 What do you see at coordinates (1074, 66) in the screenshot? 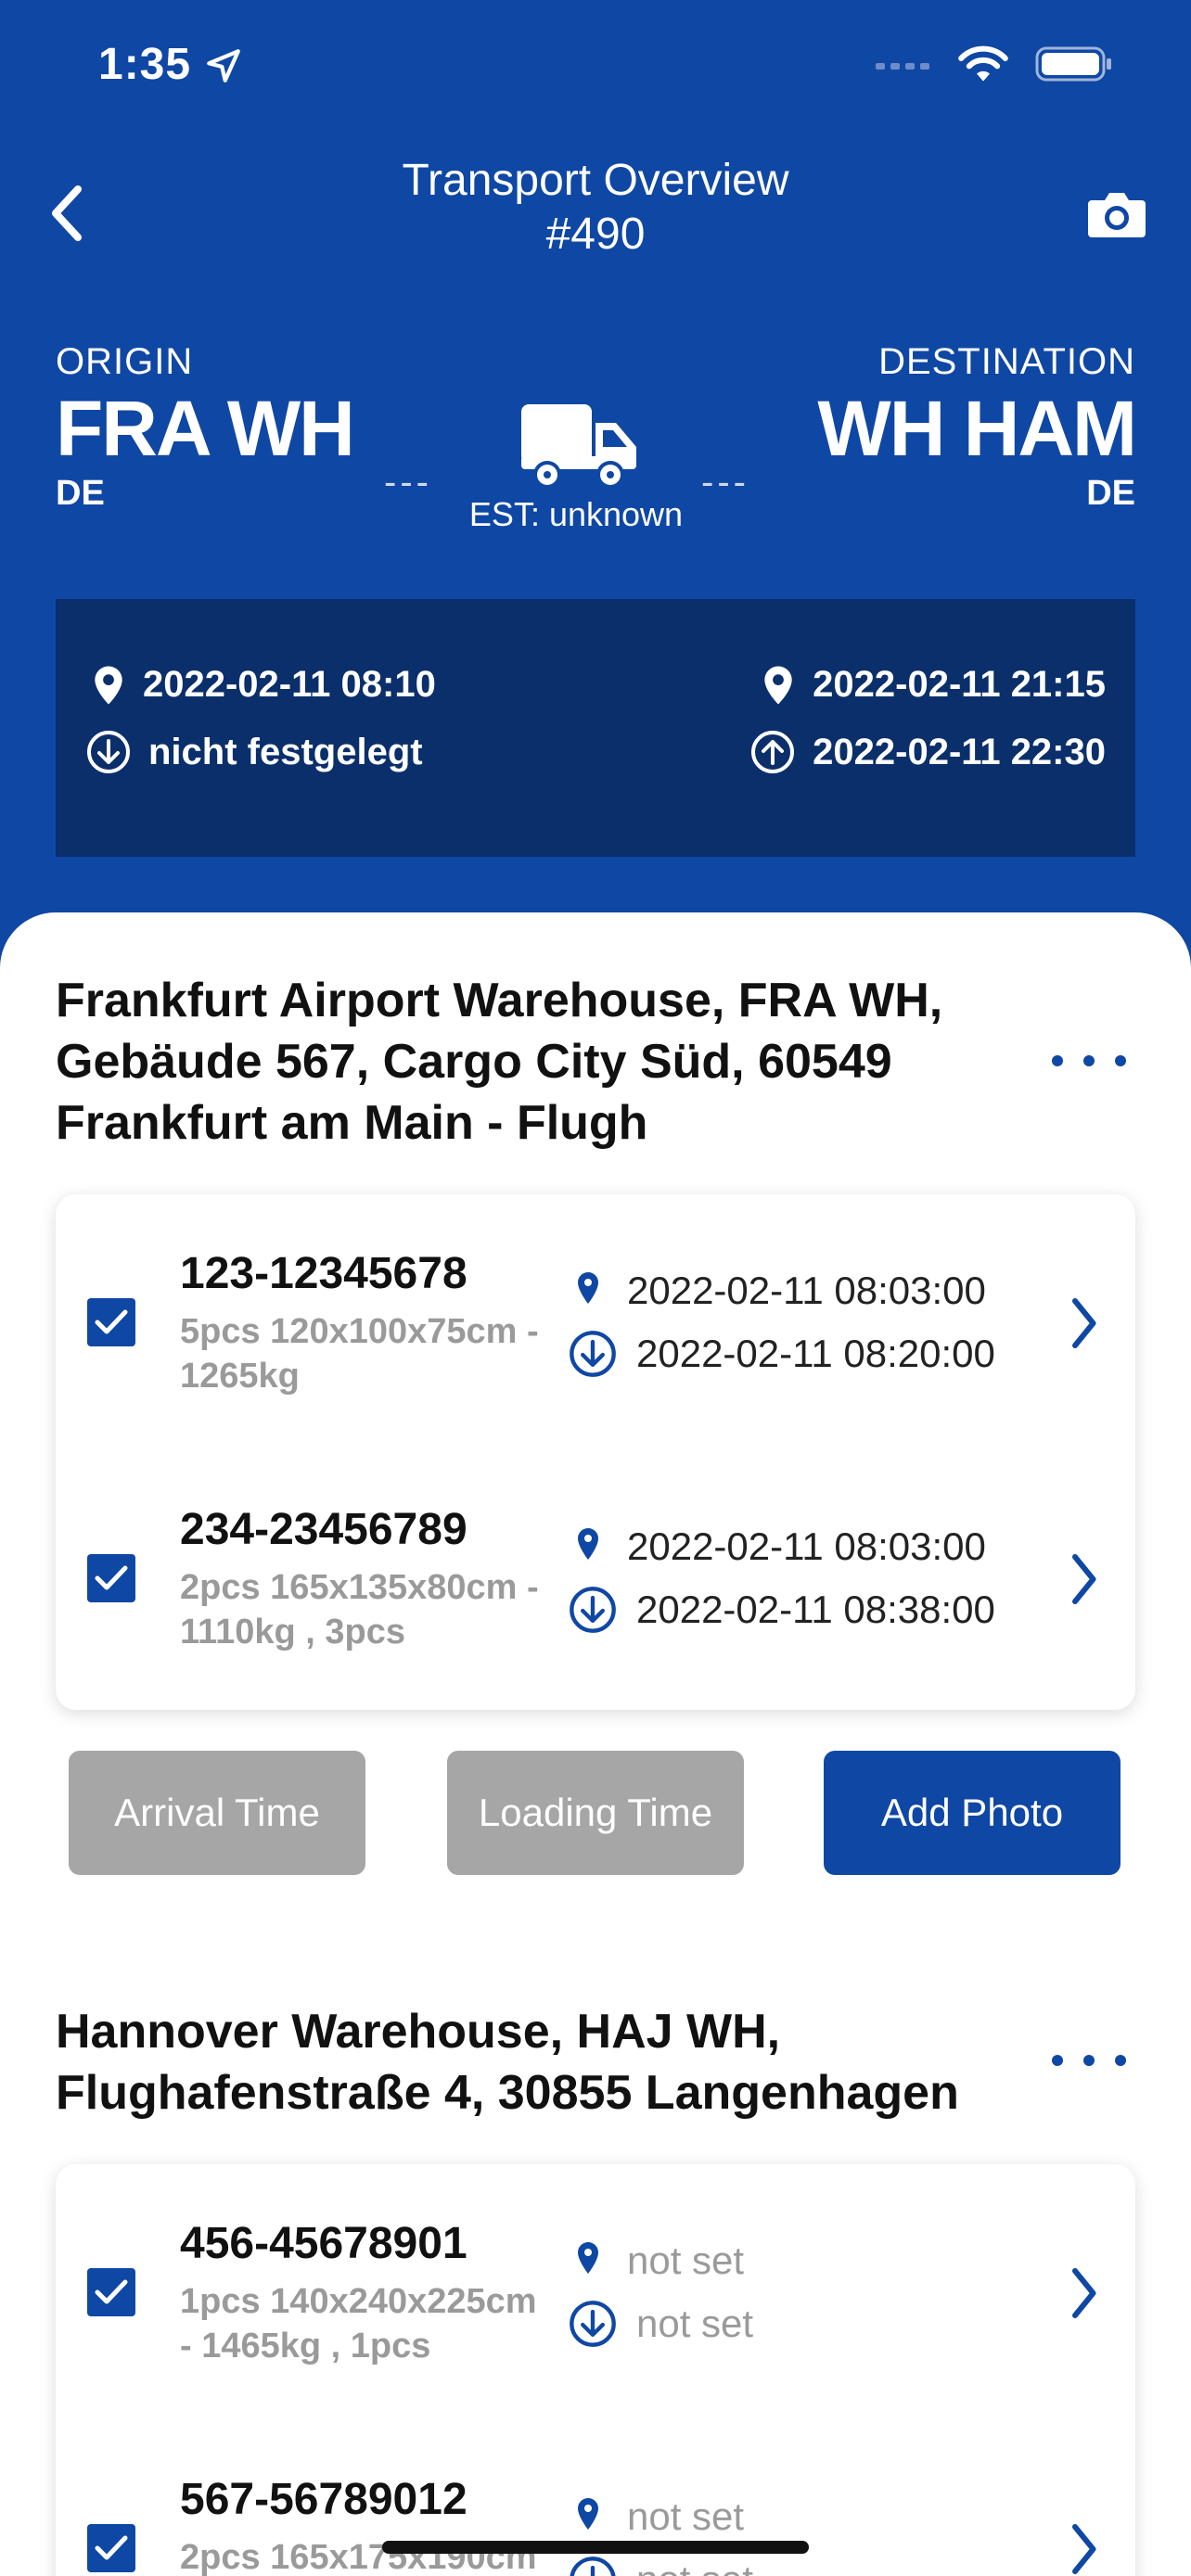
I see `battery-icon` at bounding box center [1074, 66].